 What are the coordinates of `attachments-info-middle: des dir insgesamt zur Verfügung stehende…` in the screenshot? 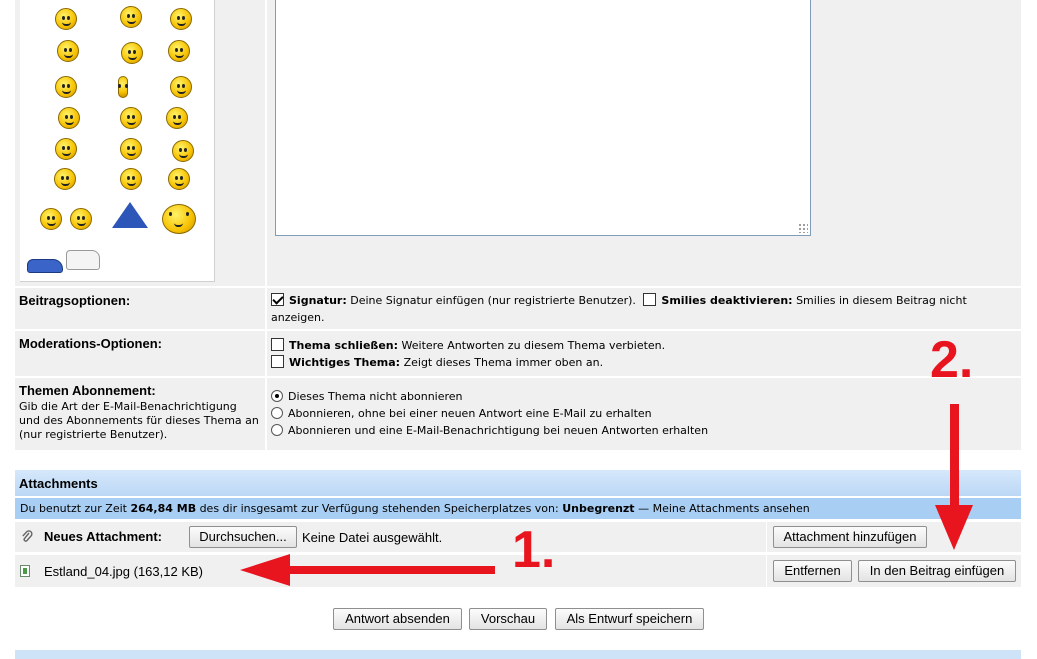 It's located at (379, 508).